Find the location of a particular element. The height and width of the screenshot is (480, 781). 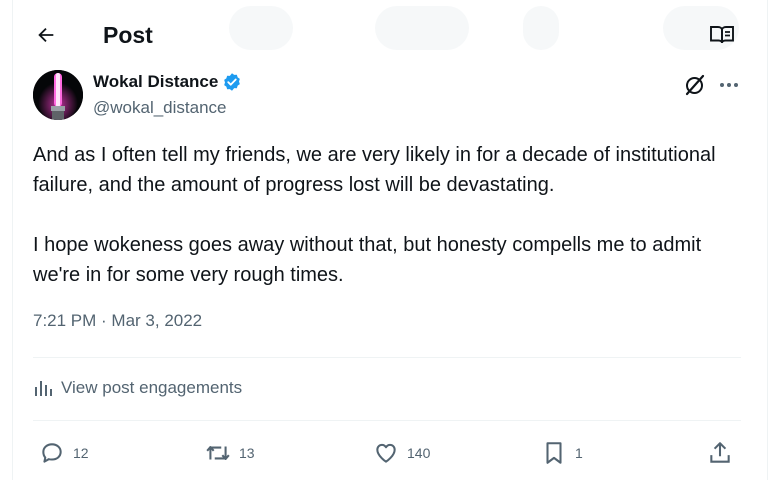

author-display-name: Wokal Distance is located at coordinates (155, 82).